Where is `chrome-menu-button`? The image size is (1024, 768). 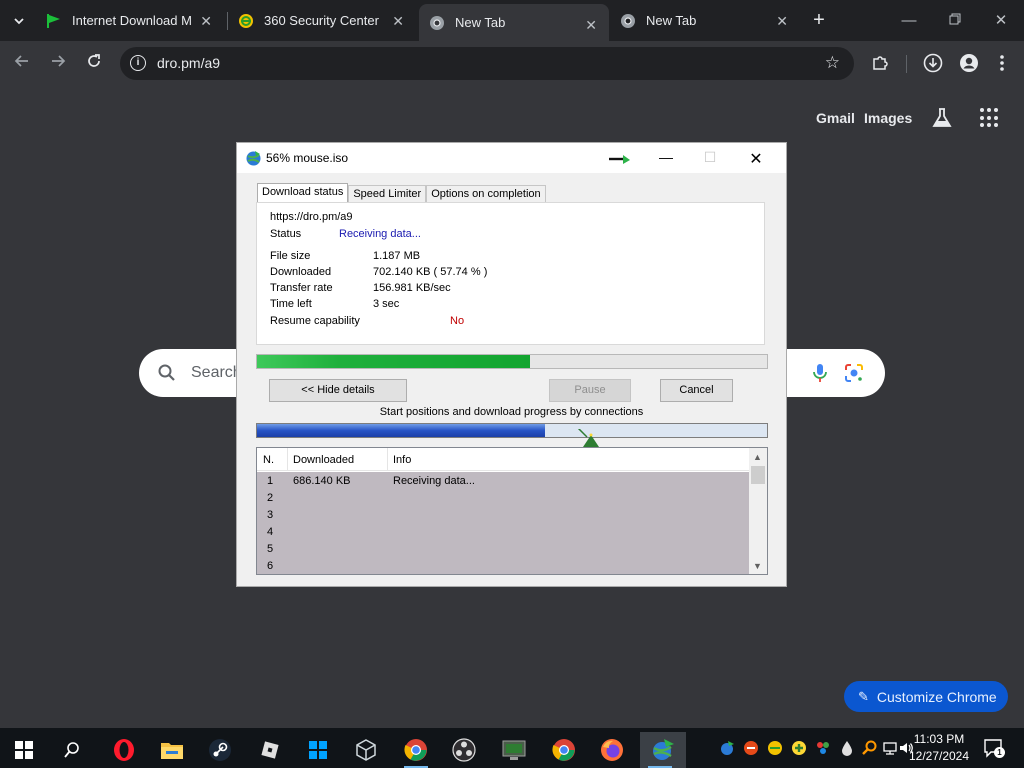
chrome-menu-button is located at coordinates (1002, 63).